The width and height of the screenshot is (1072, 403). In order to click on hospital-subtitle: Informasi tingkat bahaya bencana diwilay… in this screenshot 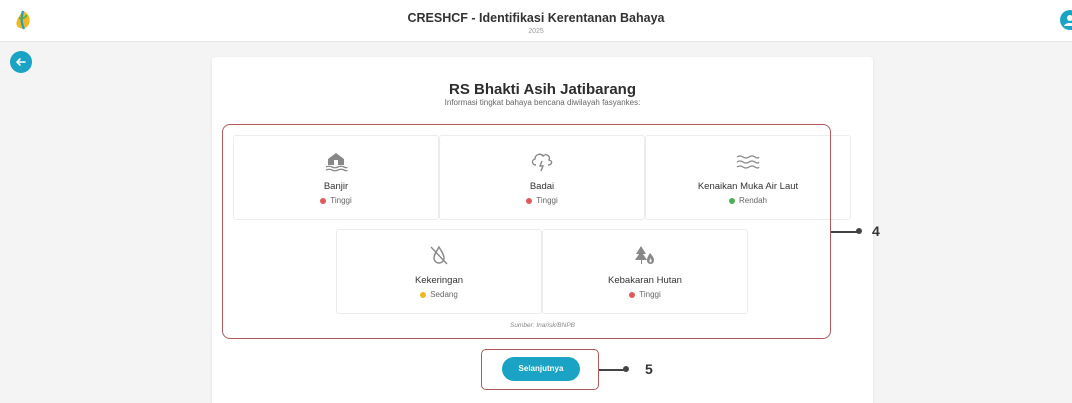, I will do `click(542, 102)`.